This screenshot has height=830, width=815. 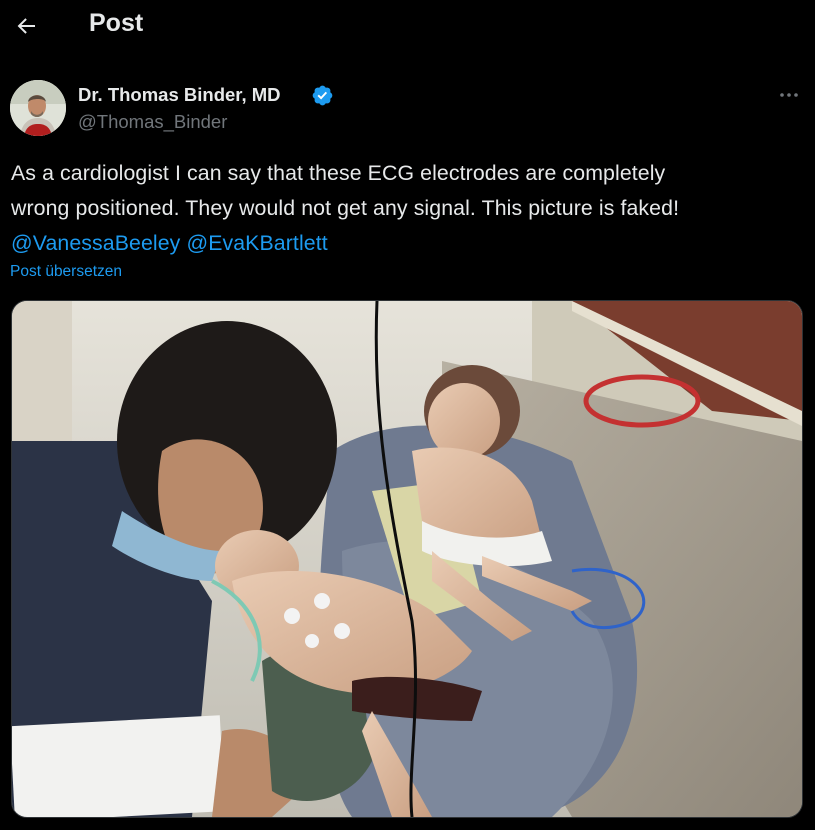 I want to click on translate-link: Post übersetzen, so click(x=66, y=272).